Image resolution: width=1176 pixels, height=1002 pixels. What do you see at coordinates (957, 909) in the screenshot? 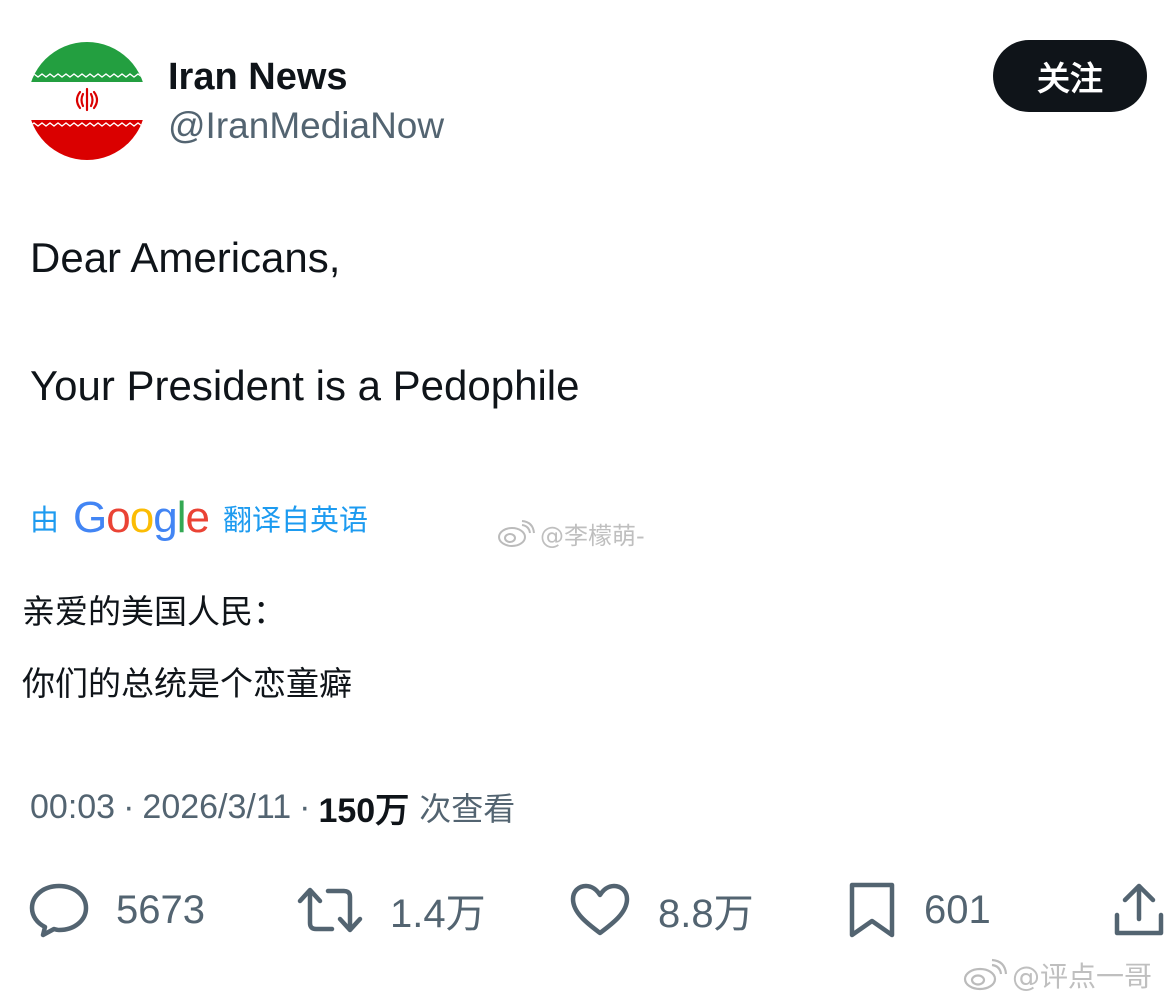
I see `bookmark-count: 601` at bounding box center [957, 909].